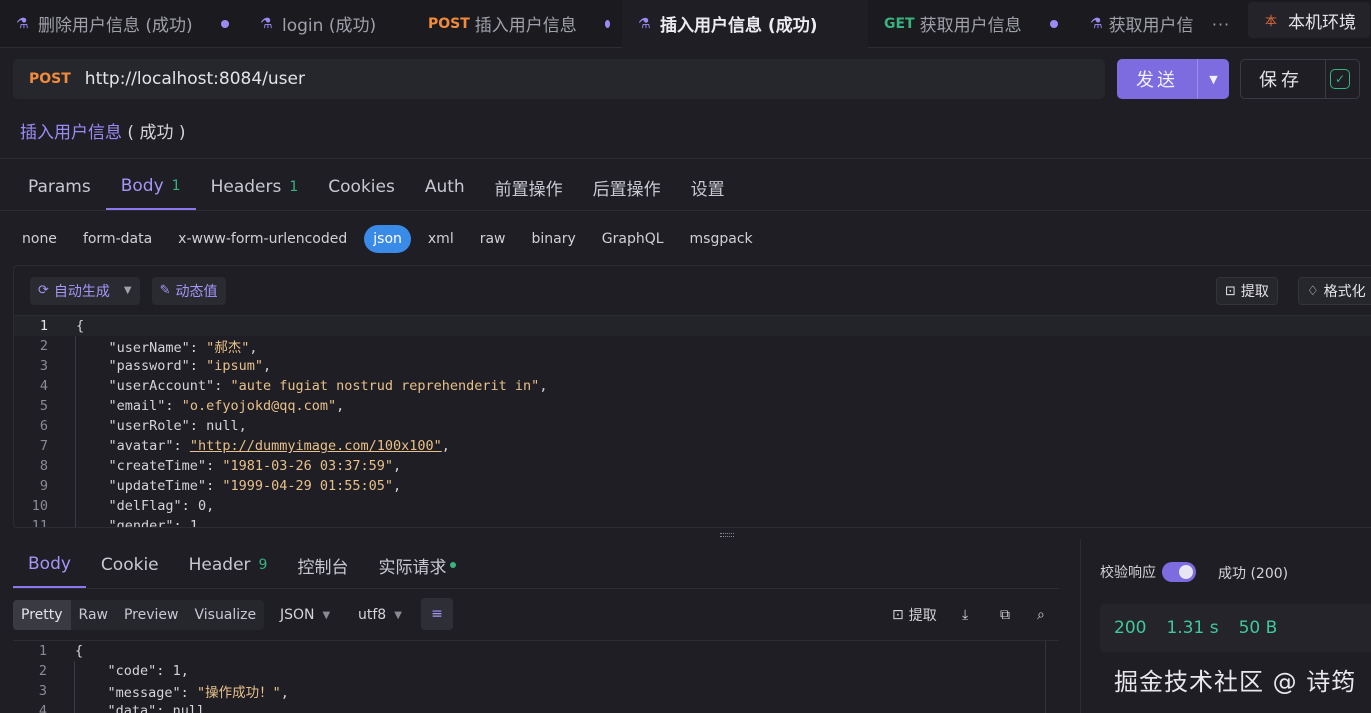  I want to click on line-number: 3, so click(42, 691).